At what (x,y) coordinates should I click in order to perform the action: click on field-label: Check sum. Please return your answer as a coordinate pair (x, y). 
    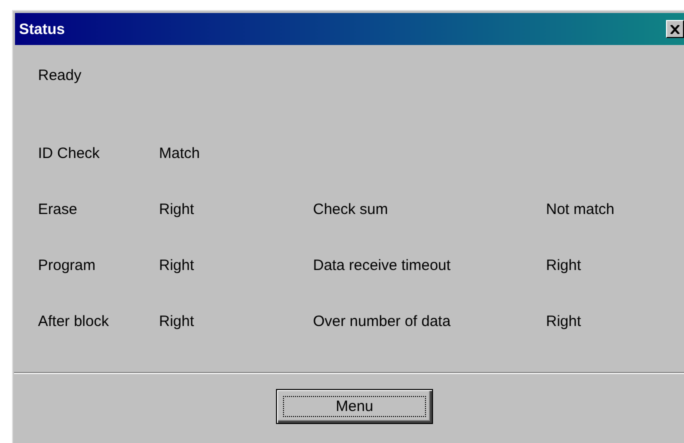
    Looking at the image, I should click on (351, 209).